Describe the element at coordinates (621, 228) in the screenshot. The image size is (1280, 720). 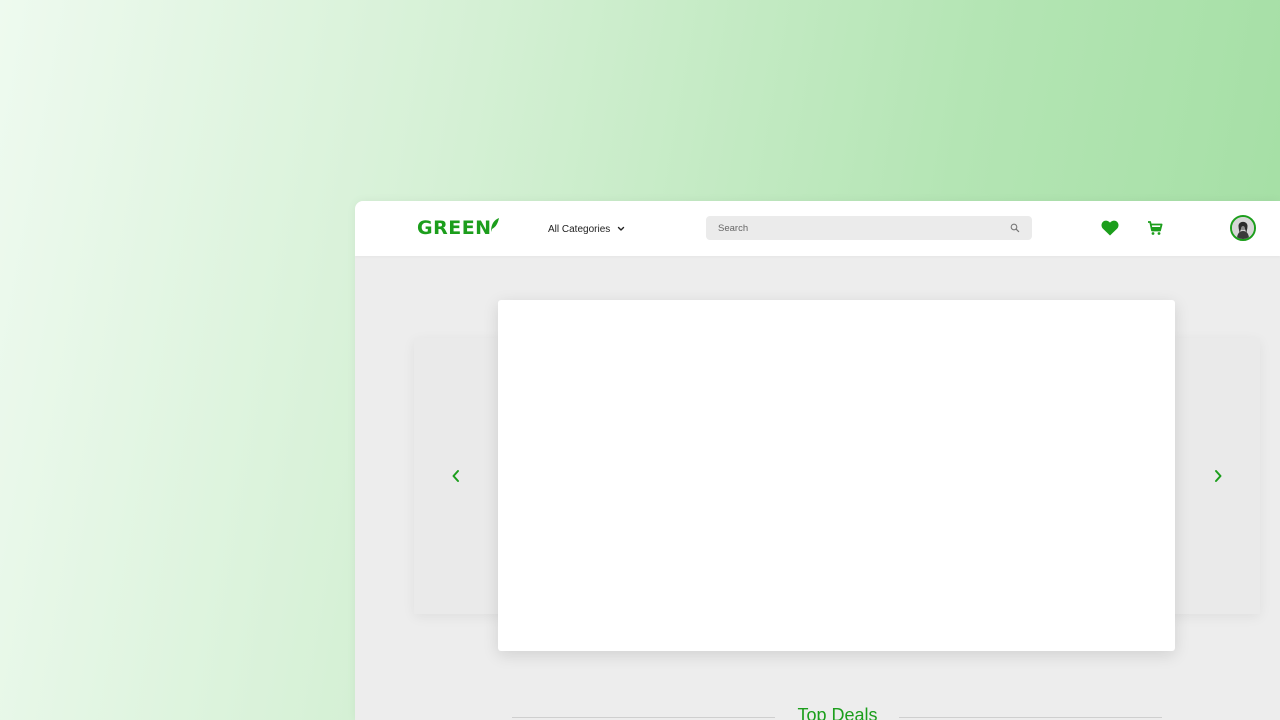
I see `chevron-down-icon` at that location.